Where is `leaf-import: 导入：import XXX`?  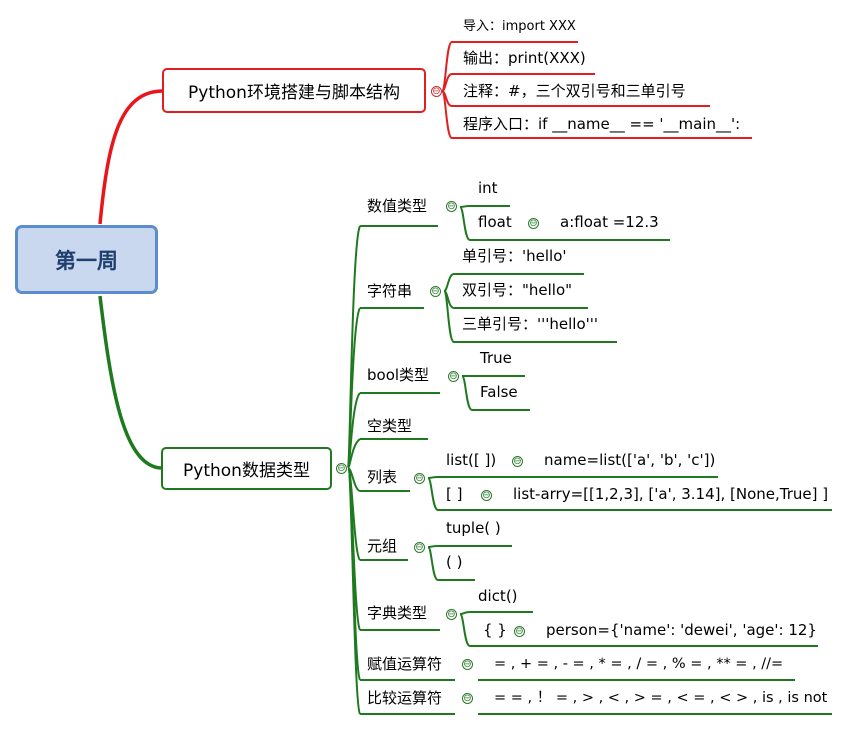 leaf-import: 导入：import XXX is located at coordinates (519, 26).